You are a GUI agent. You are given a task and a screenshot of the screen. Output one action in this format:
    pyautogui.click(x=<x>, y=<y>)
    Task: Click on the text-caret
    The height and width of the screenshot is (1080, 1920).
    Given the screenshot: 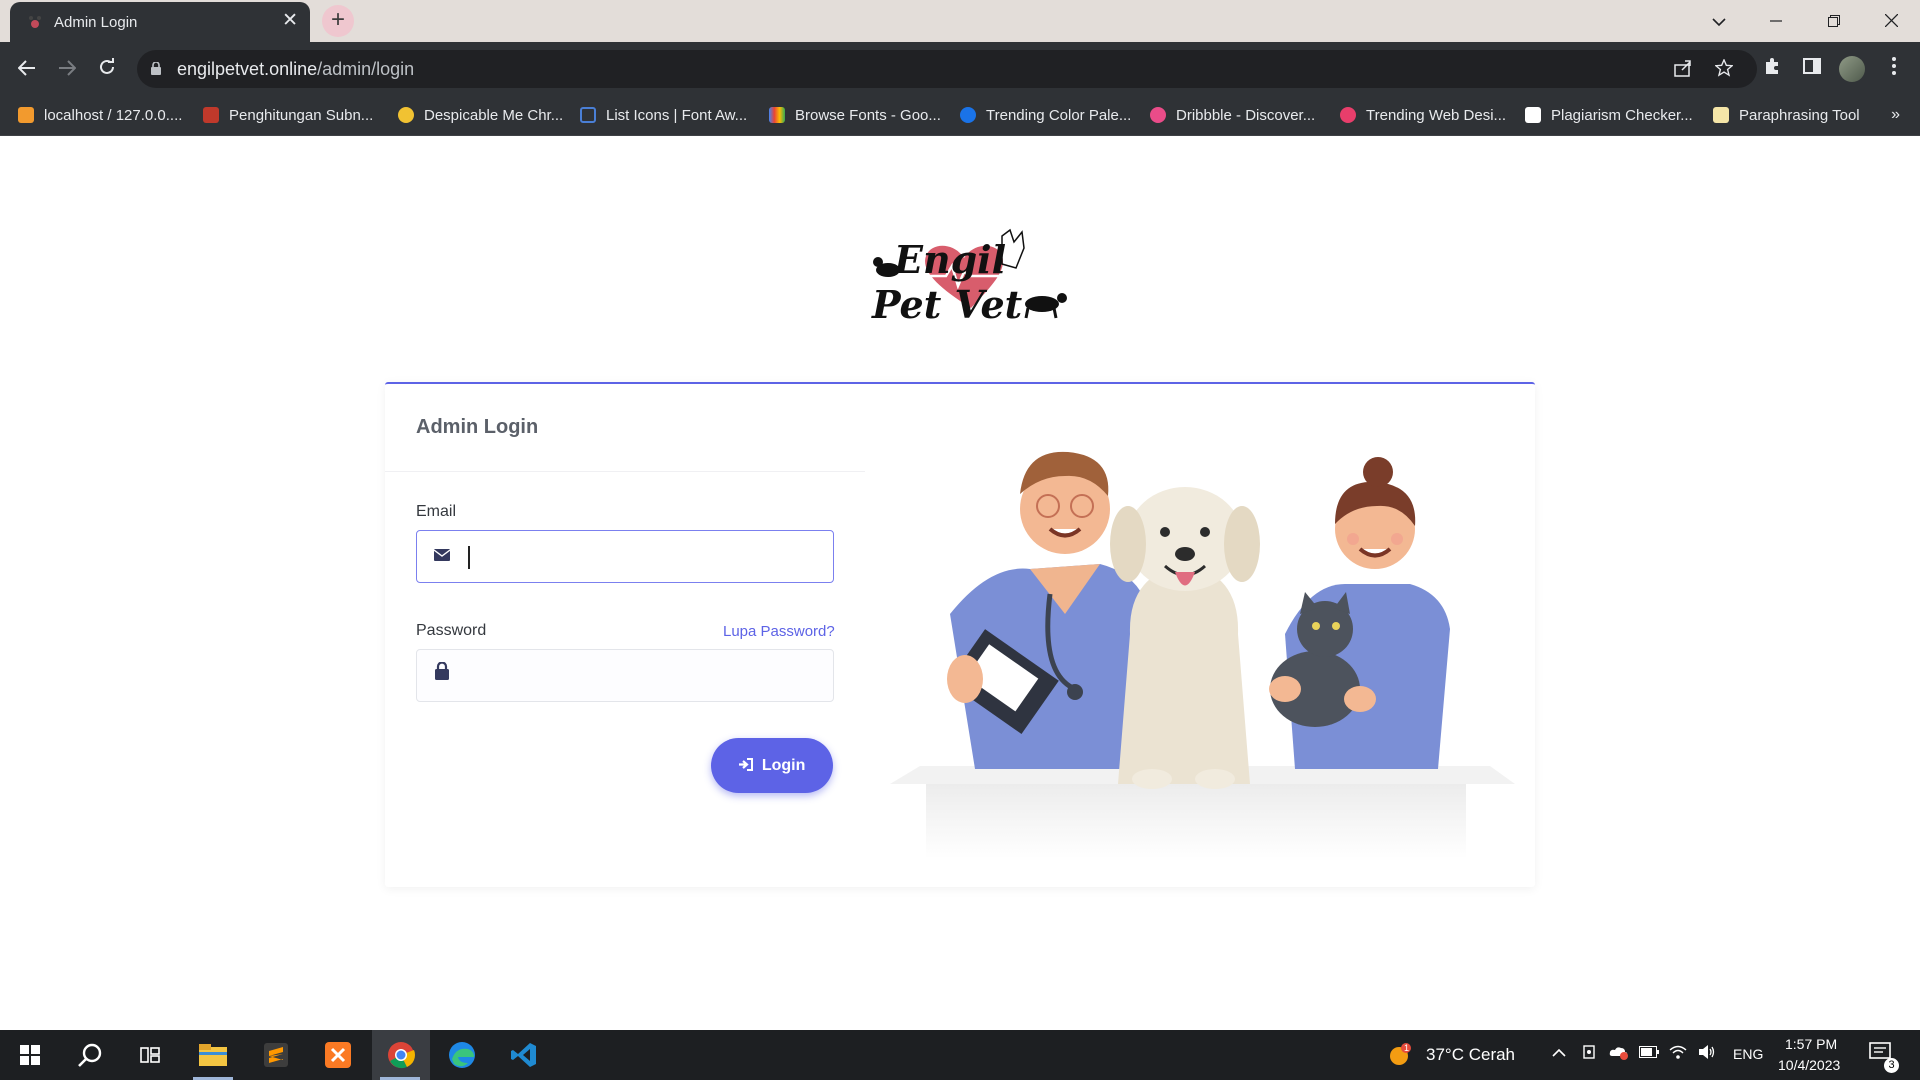 What is the action you would take?
    pyautogui.click(x=469, y=557)
    